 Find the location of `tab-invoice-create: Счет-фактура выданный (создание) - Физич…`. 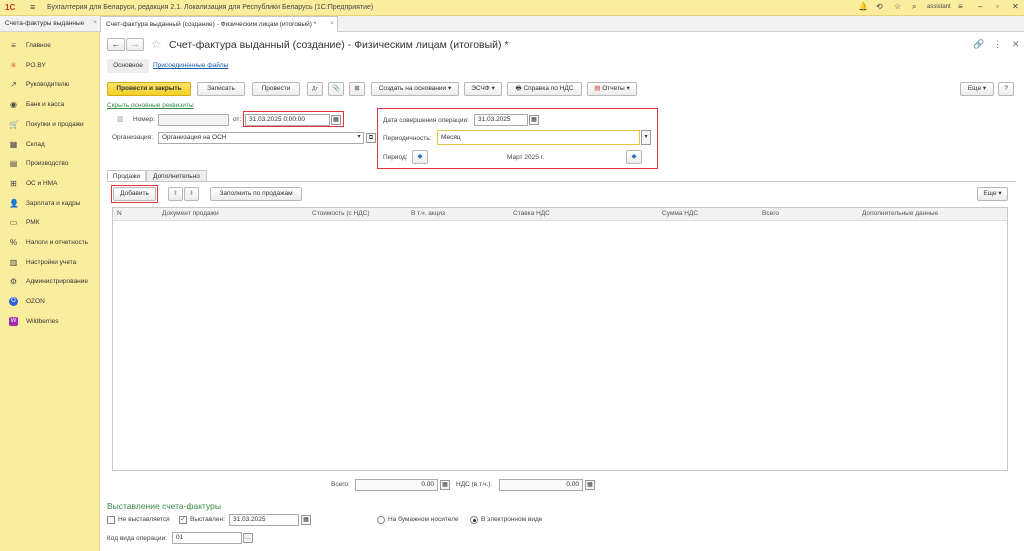

tab-invoice-create: Счет-фактура выданный (создание) - Физич… is located at coordinates (219, 24).